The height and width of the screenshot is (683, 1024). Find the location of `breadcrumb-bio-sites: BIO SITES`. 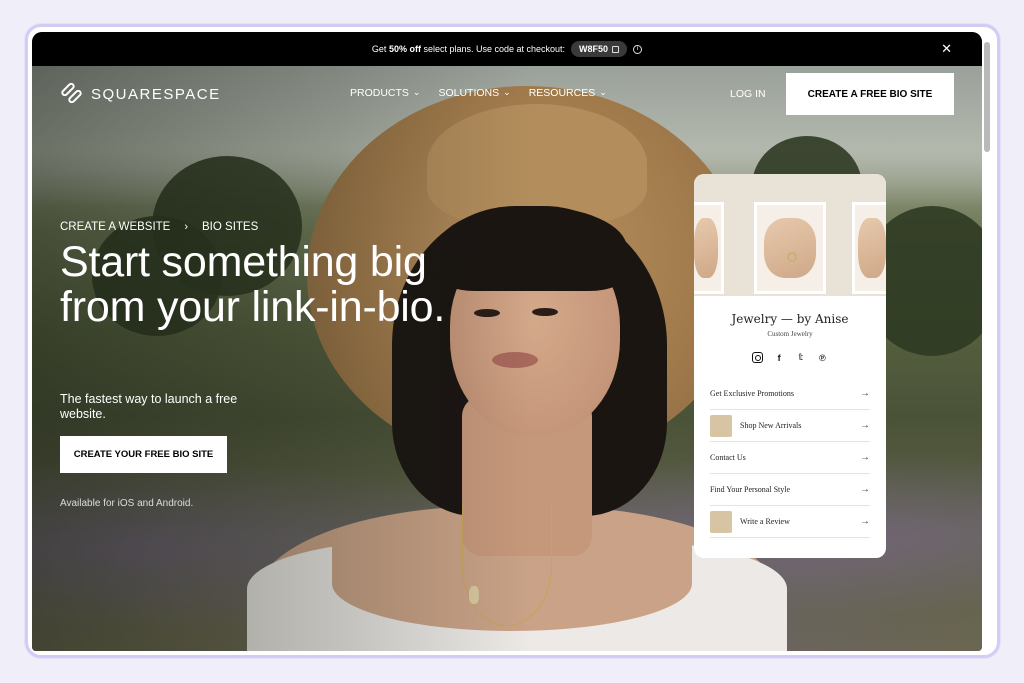

breadcrumb-bio-sites: BIO SITES is located at coordinates (230, 227).